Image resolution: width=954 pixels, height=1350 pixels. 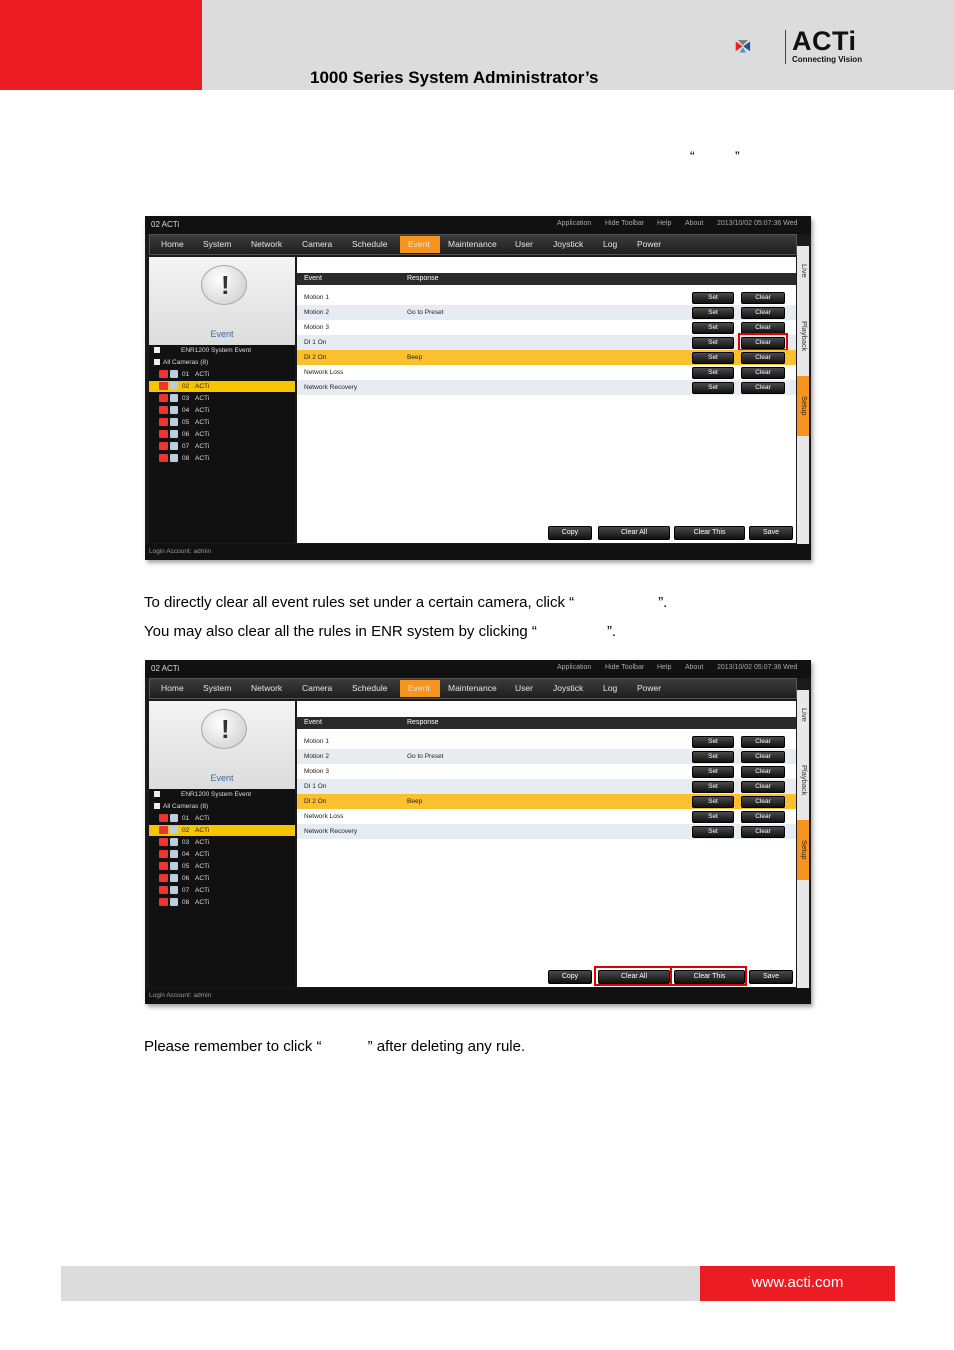 I want to click on event-panel-label: Event, so click(x=222, y=334).